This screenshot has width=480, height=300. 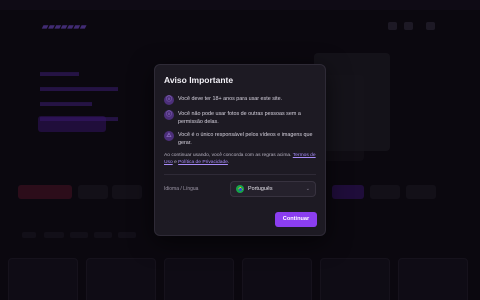 I want to click on warning-icon: ⚠, so click(x=169, y=136).